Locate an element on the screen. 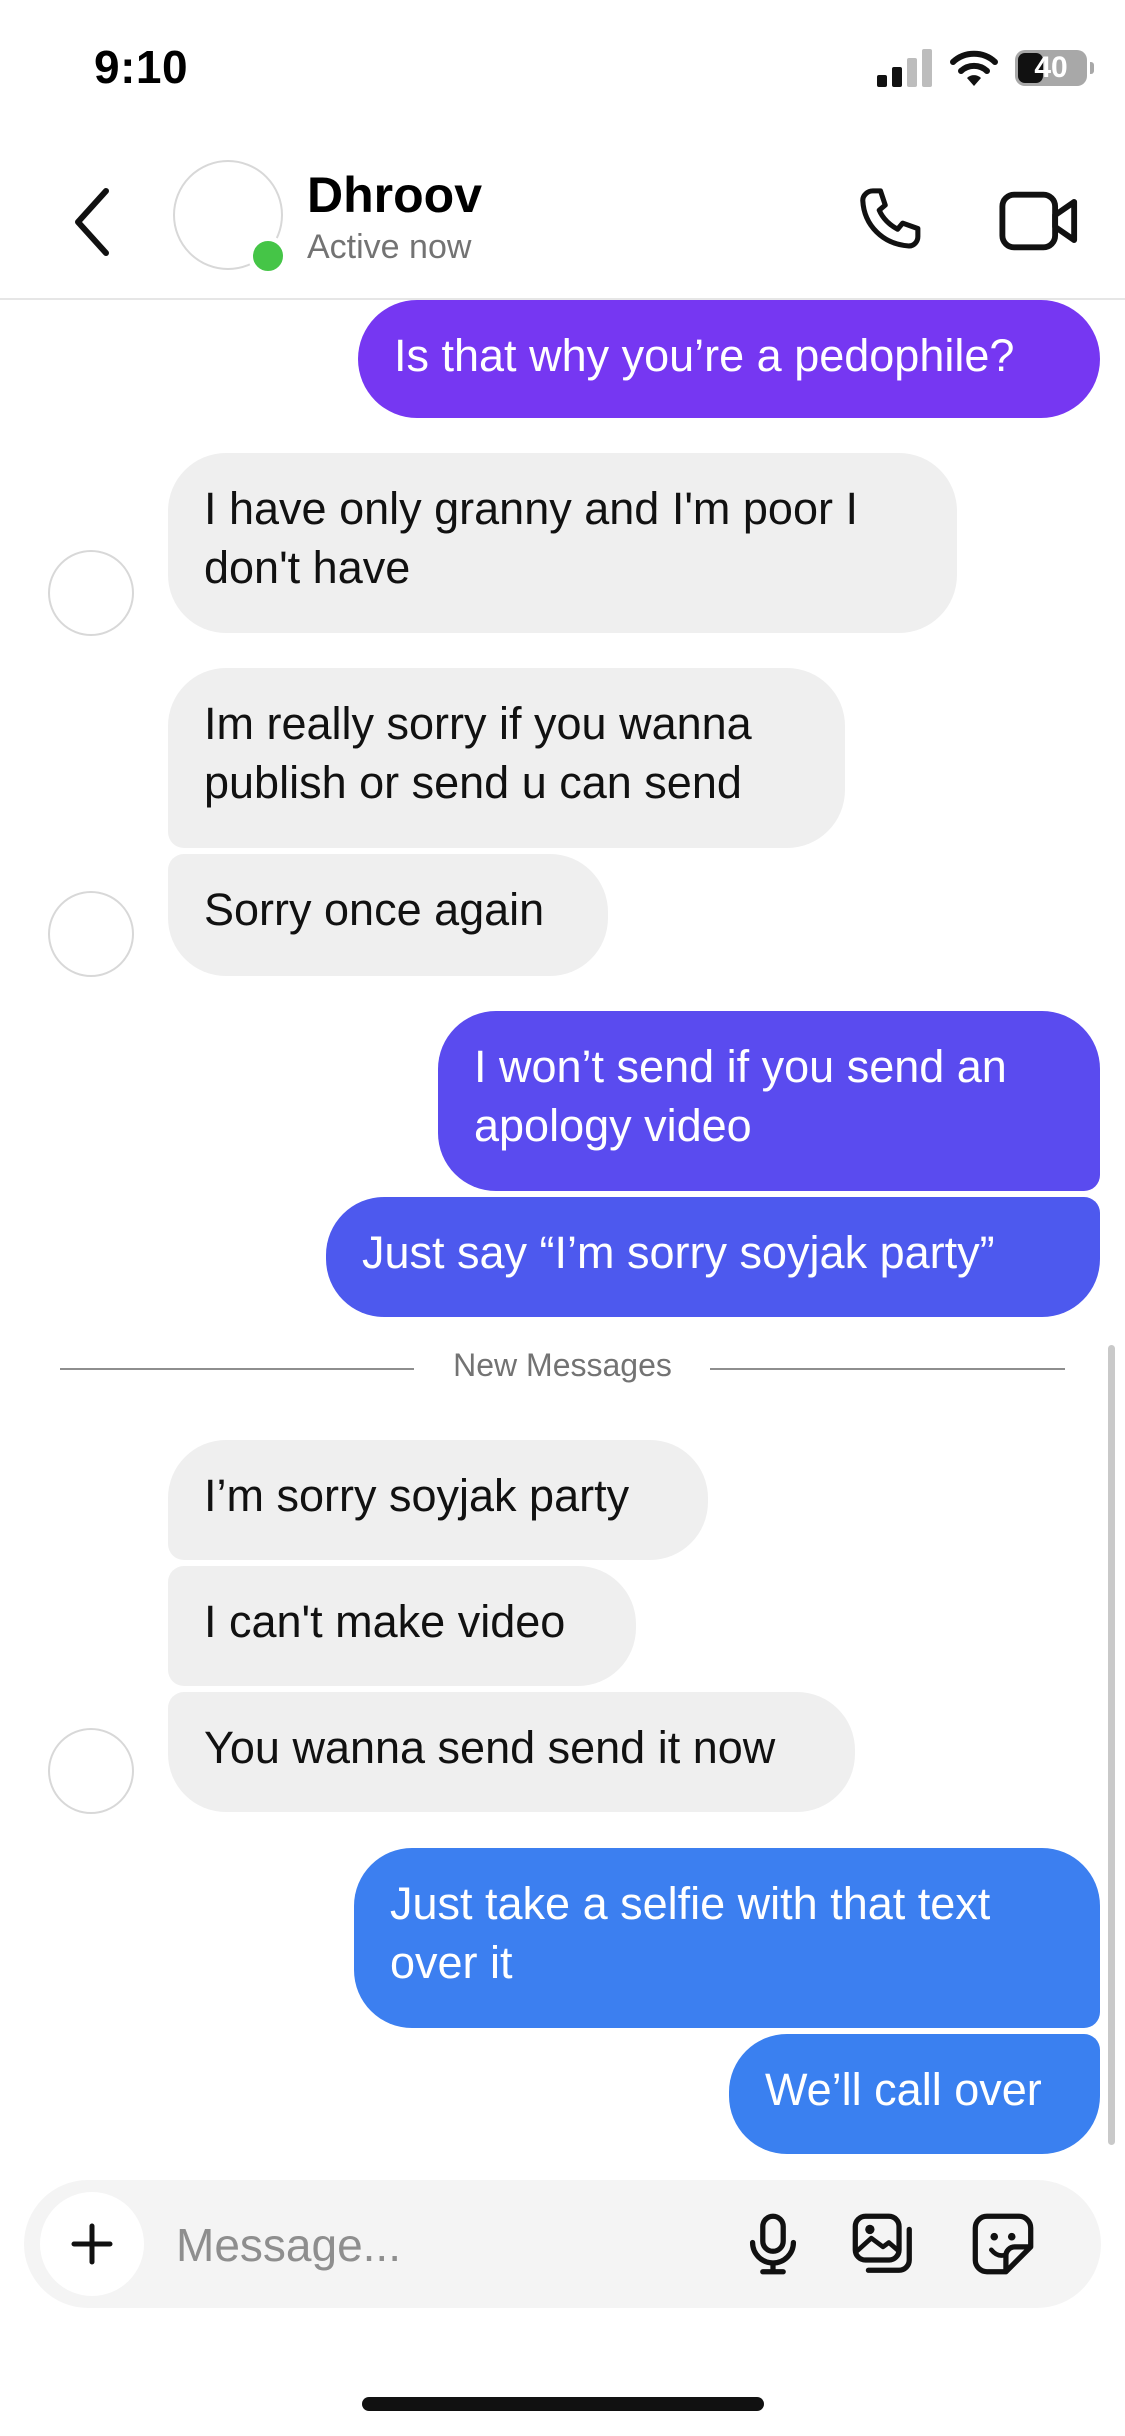  status-icons: 40 is located at coordinates (985, 67).